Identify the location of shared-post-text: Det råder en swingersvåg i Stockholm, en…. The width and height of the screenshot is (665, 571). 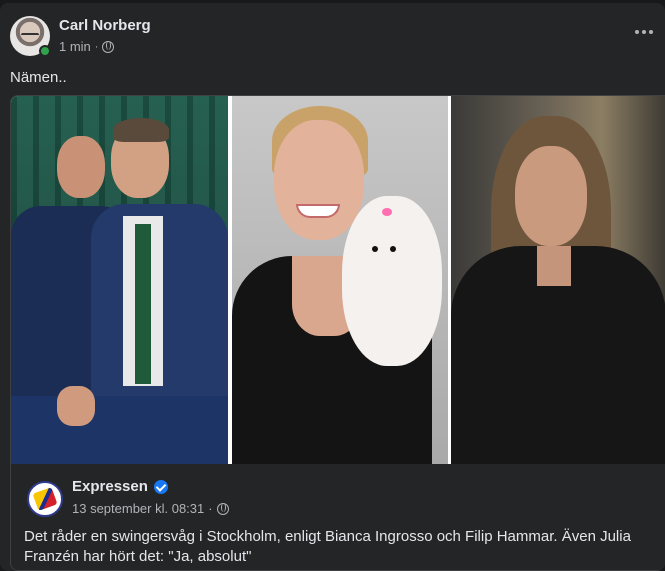
(327, 546).